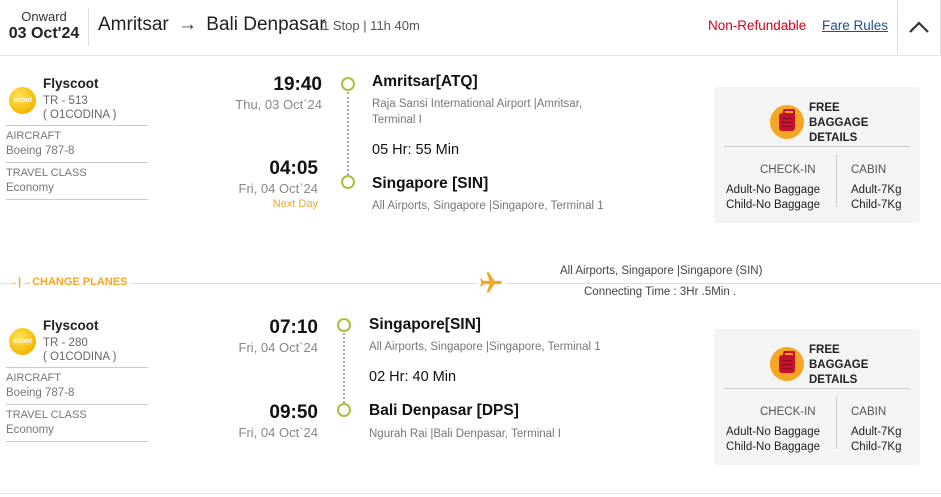 Image resolution: width=941 pixels, height=497 pixels. What do you see at coordinates (88, 27) in the screenshot?
I see `header-divider` at bounding box center [88, 27].